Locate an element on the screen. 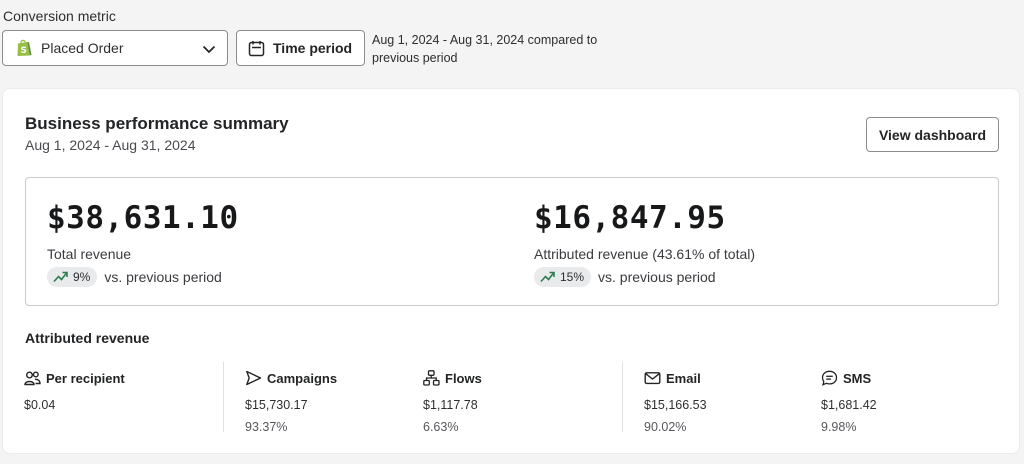 Image resolution: width=1024 pixels, height=464 pixels. stat-share: 6.63% is located at coordinates (441, 427).